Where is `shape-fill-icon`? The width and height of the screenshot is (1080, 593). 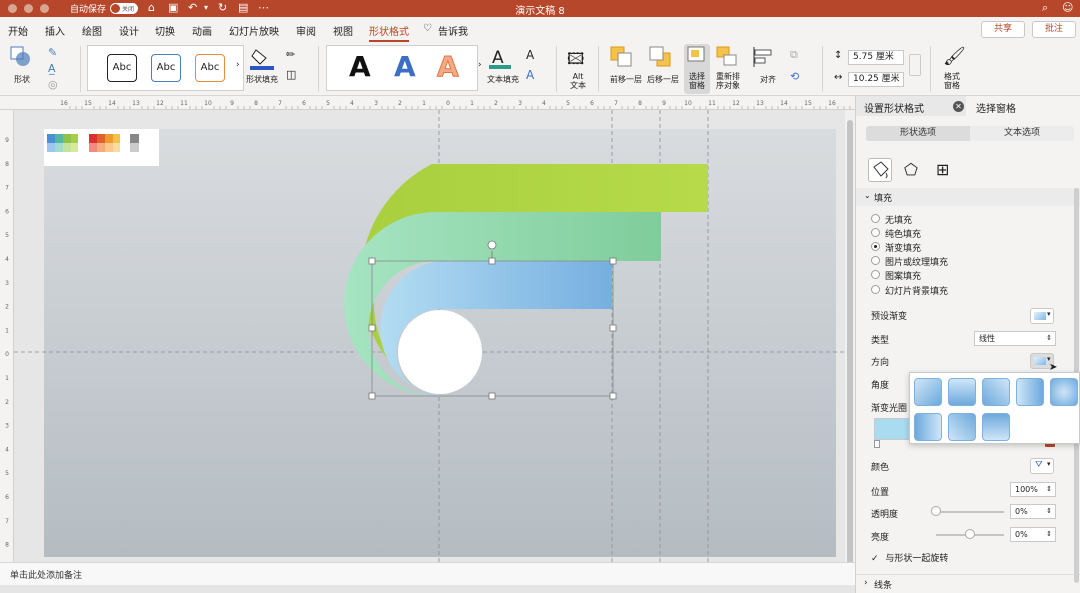 shape-fill-icon is located at coordinates (262, 58).